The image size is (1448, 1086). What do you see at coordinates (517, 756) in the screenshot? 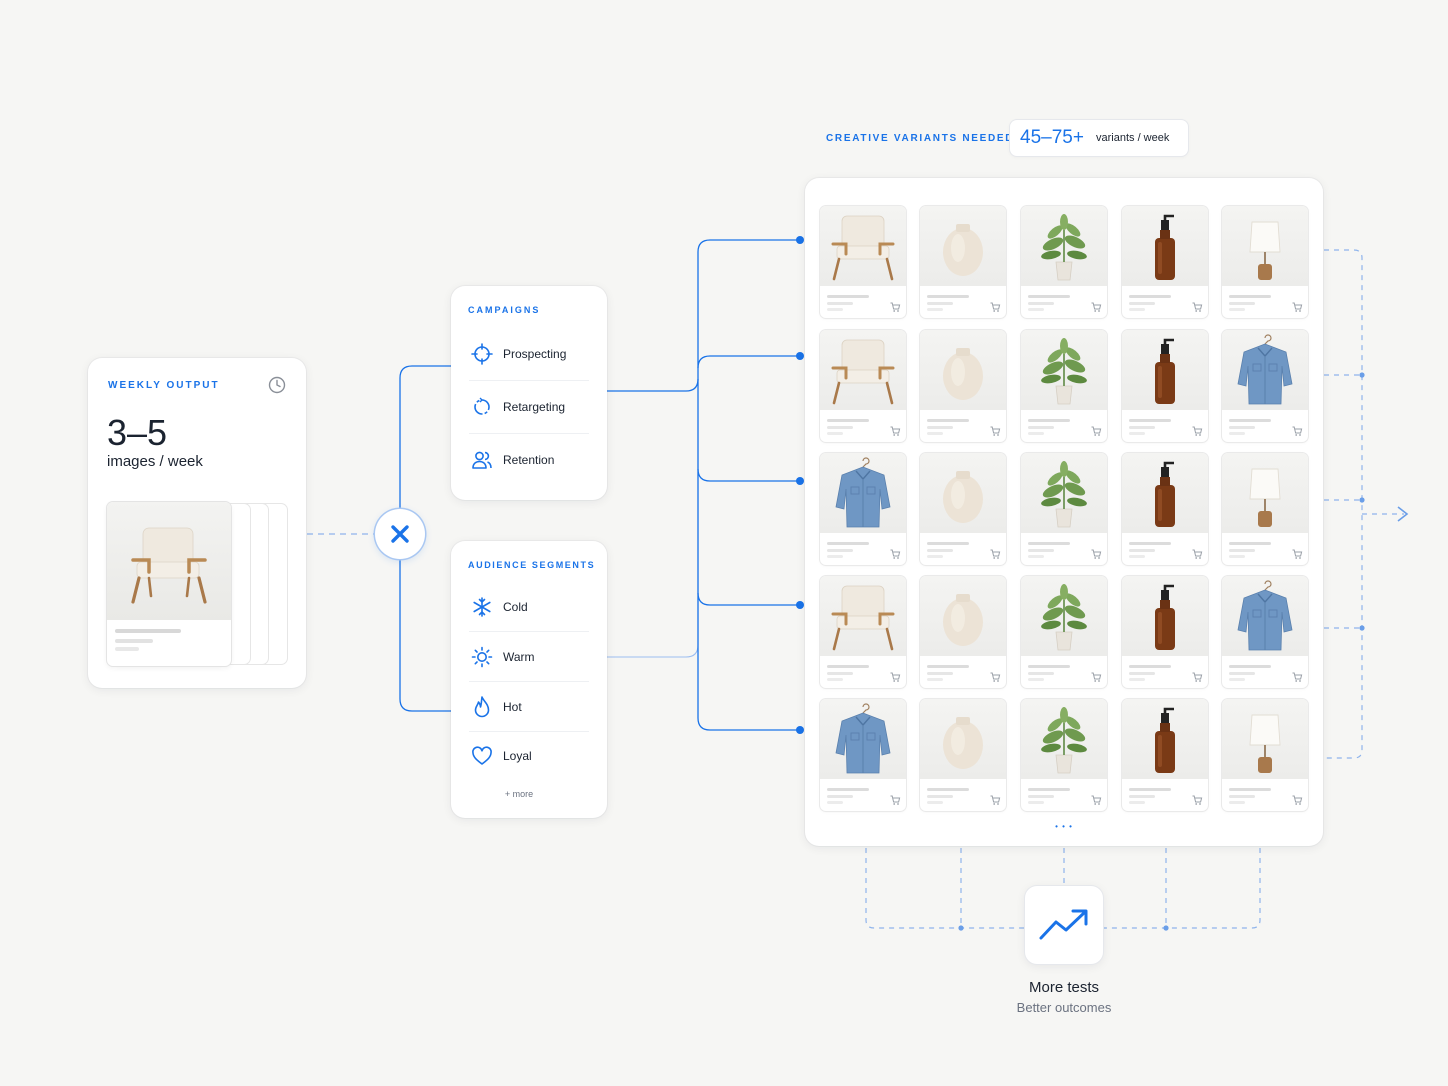
I see `segment-label-loyal: Loyal` at bounding box center [517, 756].